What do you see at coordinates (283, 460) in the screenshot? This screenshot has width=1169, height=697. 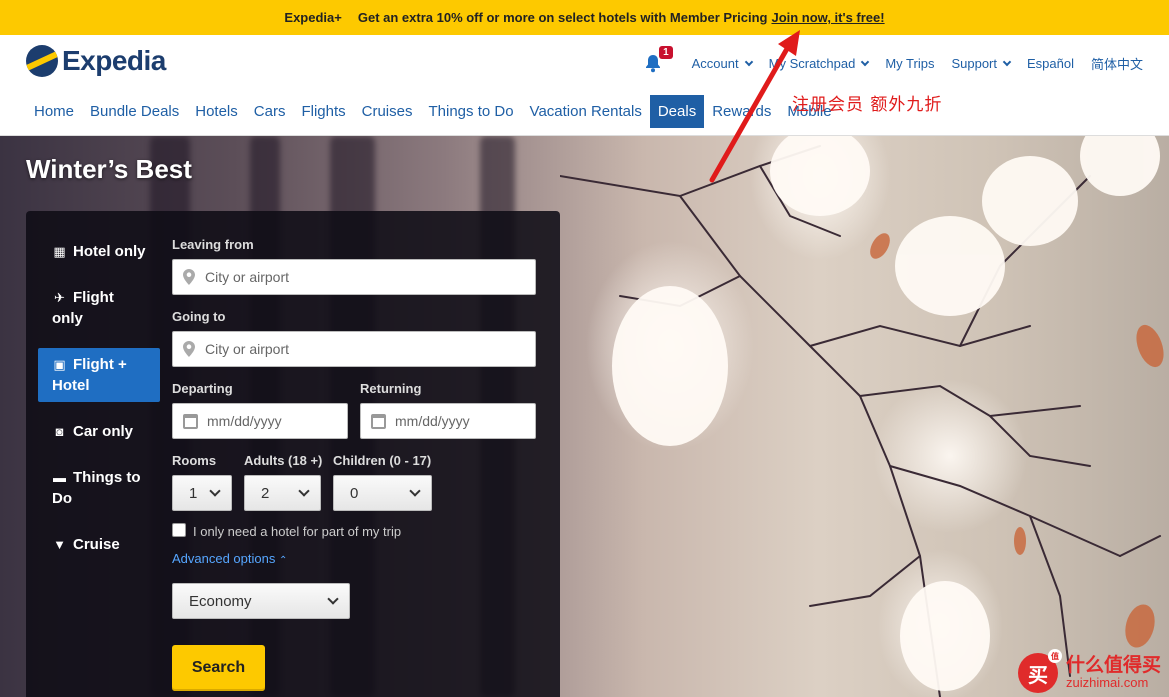 I see `adults-label: Adults (18 +)` at bounding box center [283, 460].